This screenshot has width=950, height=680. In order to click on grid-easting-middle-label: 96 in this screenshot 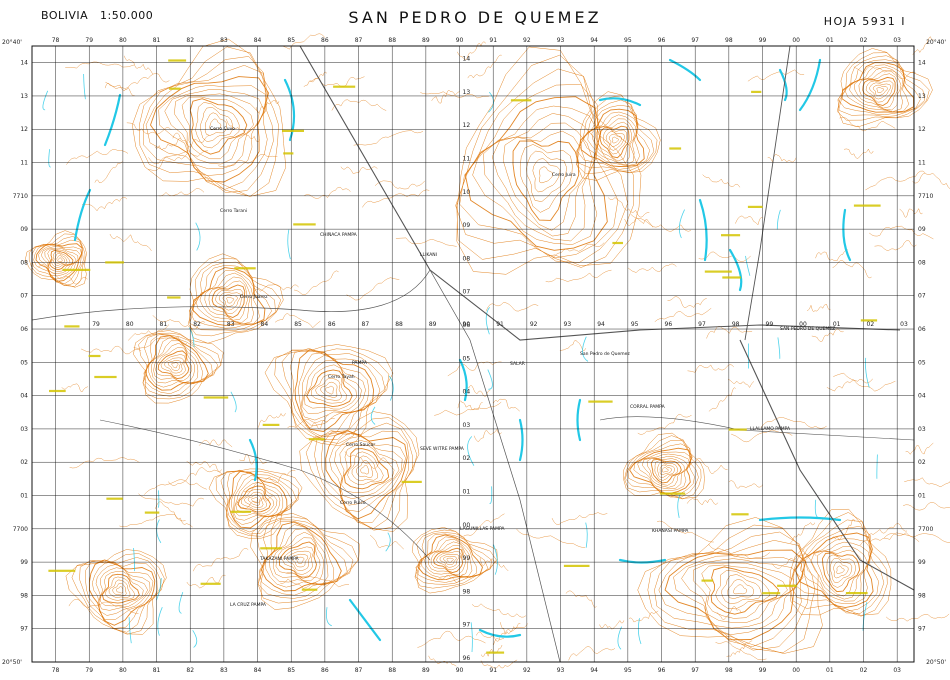, I will do `click(669, 324)`.